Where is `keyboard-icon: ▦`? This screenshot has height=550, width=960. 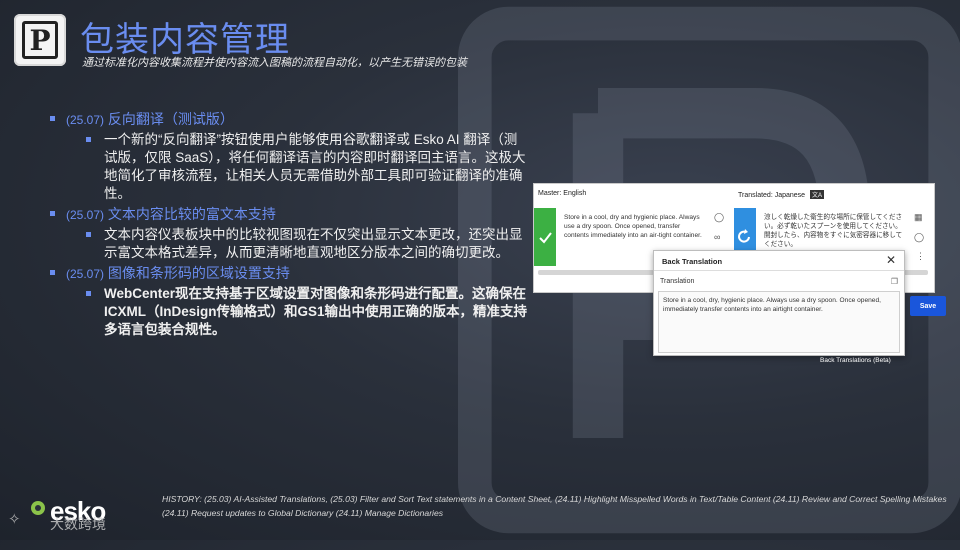
keyboard-icon: ▦ is located at coordinates (918, 217).